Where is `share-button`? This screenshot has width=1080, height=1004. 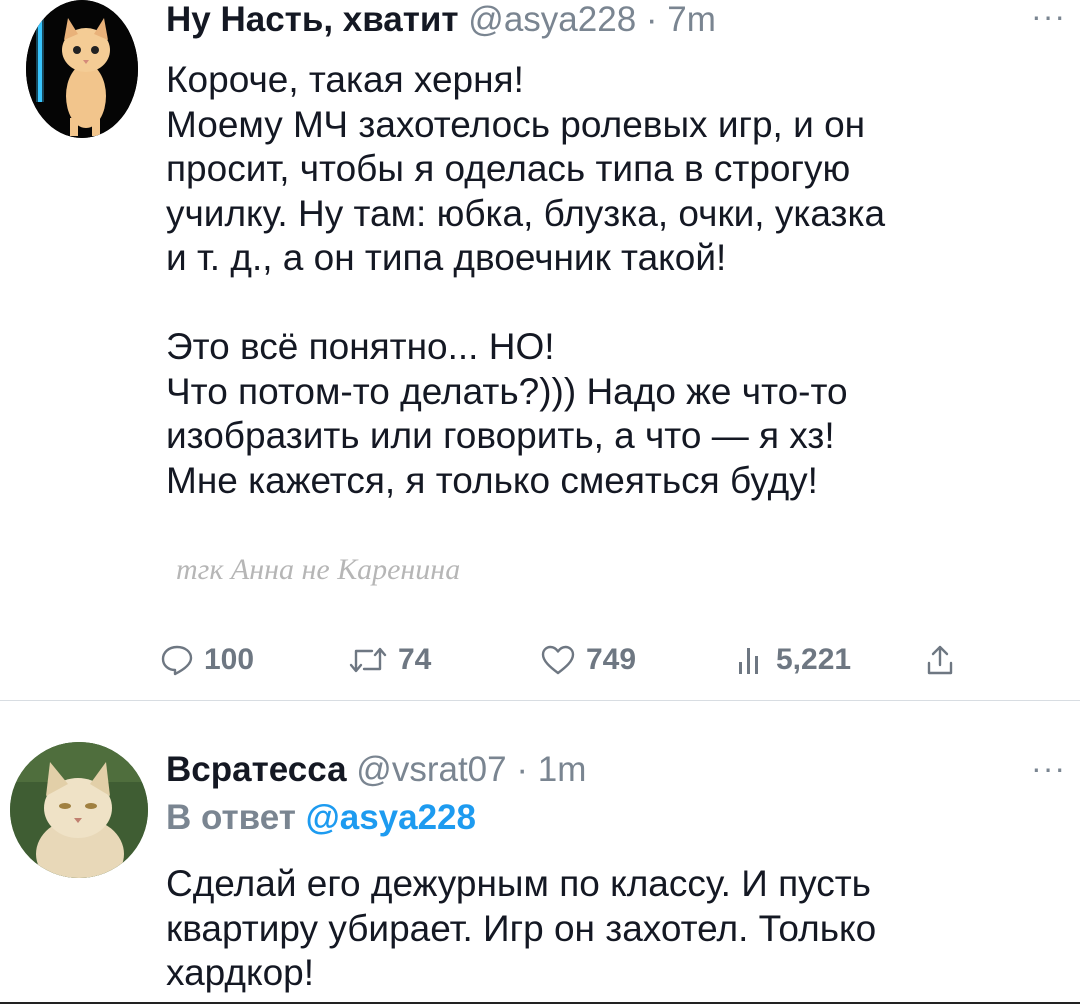
share-button is located at coordinates (940, 660).